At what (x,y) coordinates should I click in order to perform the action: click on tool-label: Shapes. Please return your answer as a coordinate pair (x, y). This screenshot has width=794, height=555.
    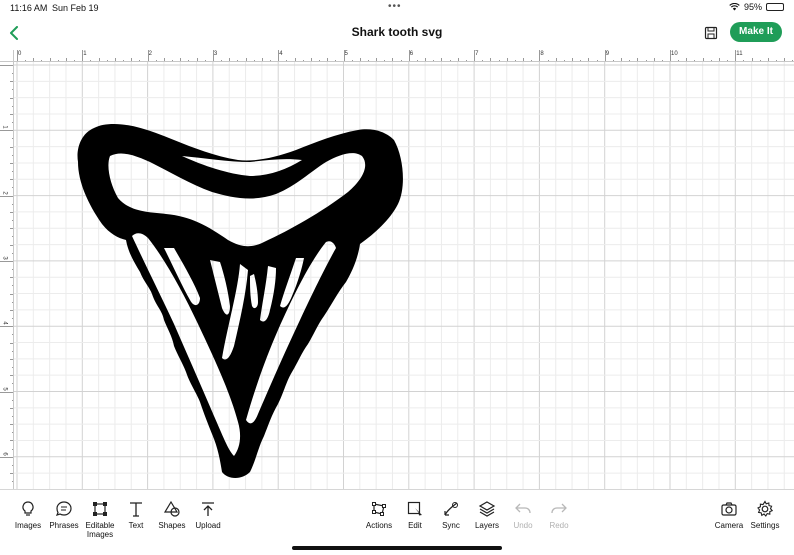
    Looking at the image, I should click on (172, 525).